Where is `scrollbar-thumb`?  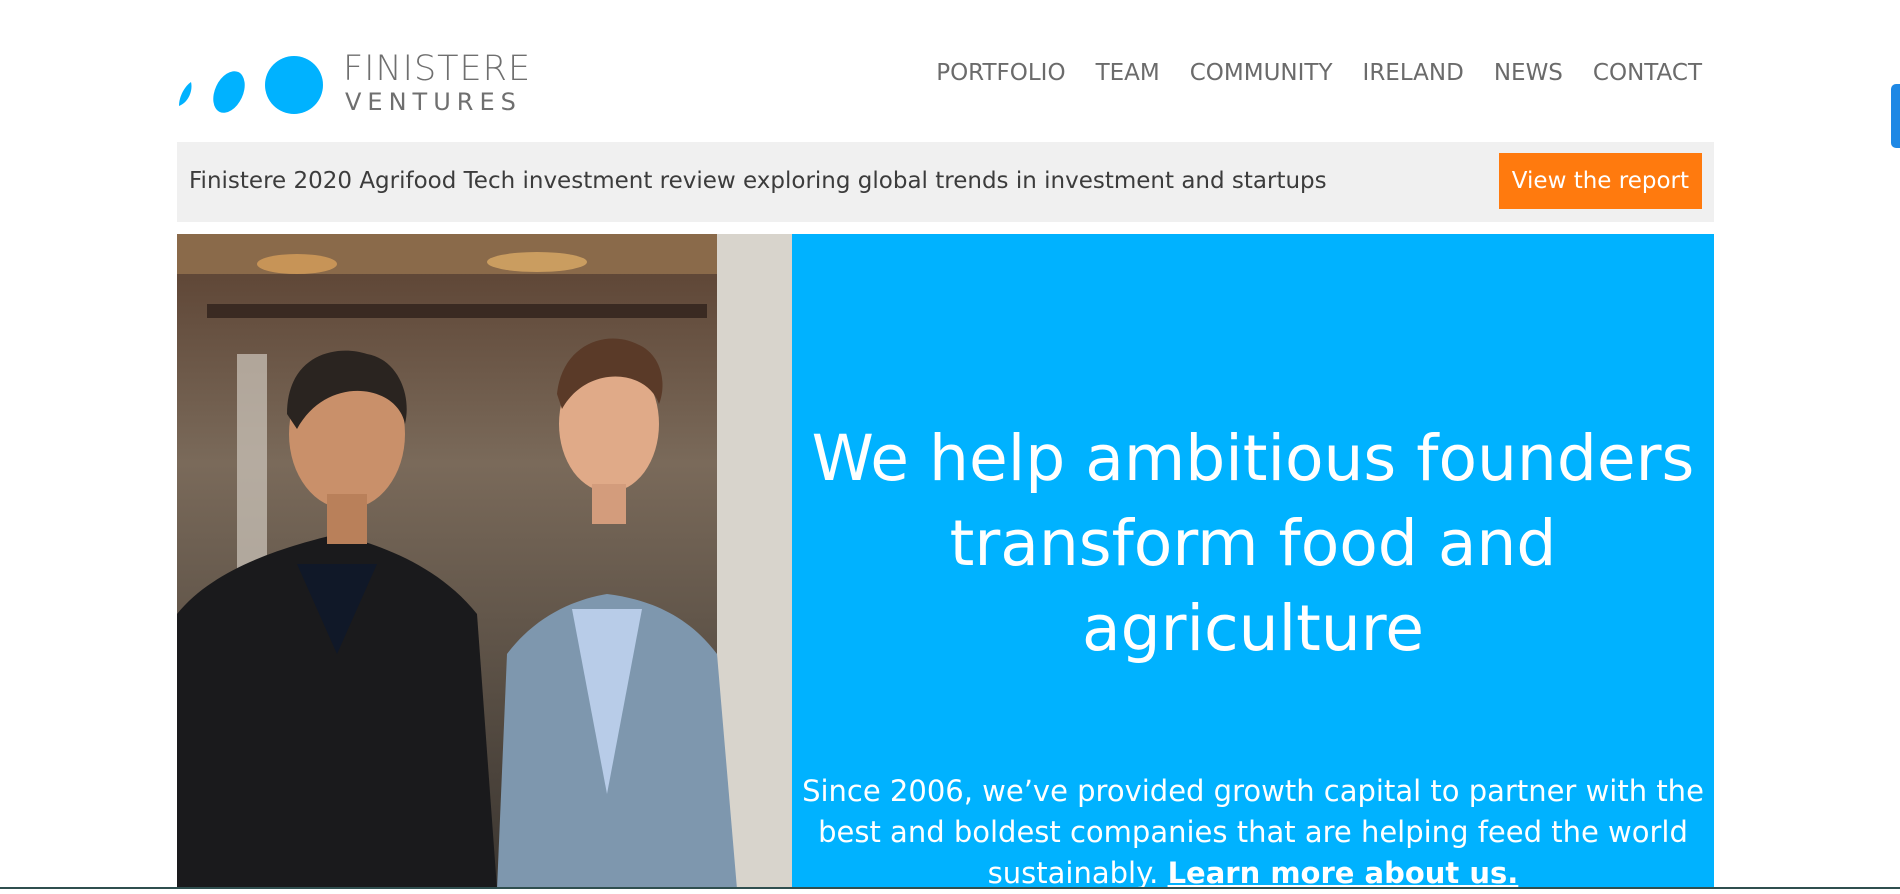 scrollbar-thumb is located at coordinates (1895, 116).